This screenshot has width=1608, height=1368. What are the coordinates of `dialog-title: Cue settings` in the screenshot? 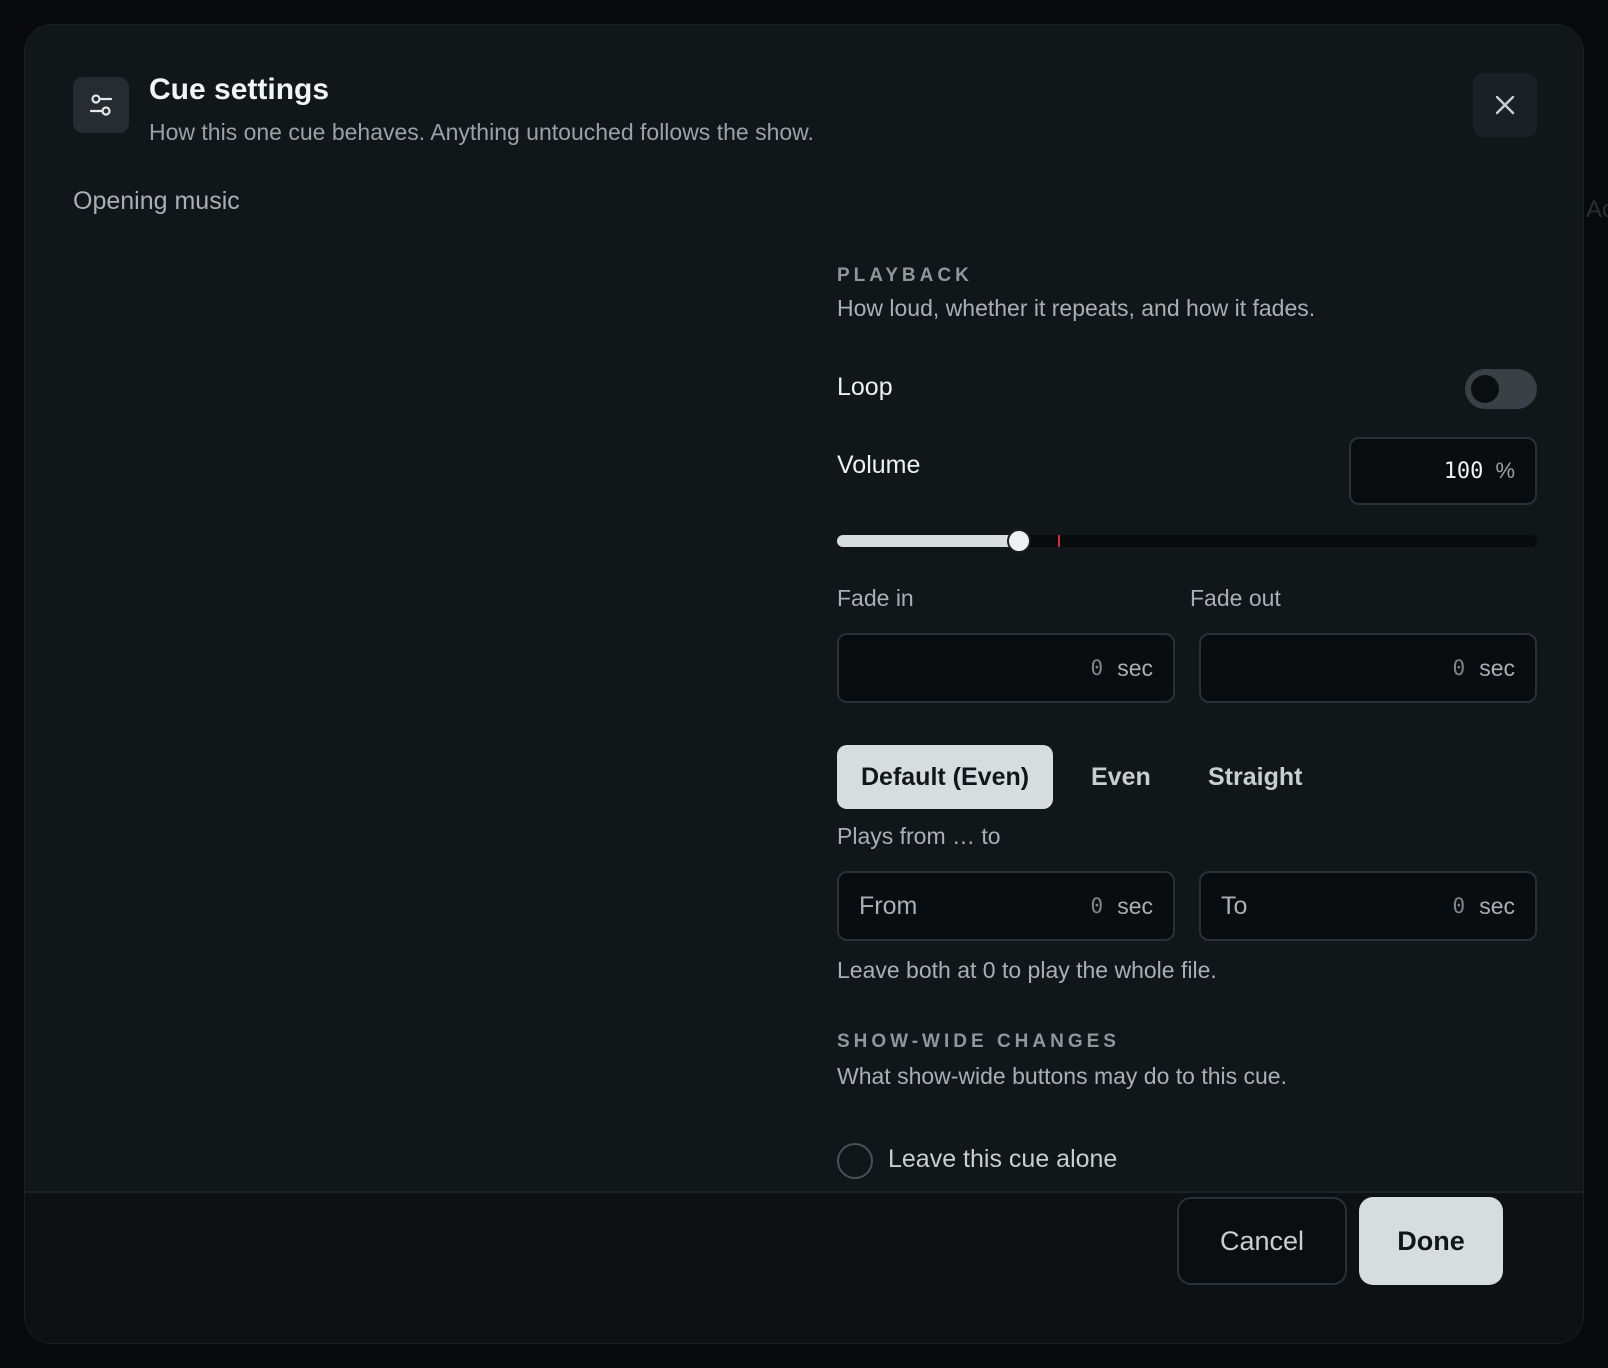 It's located at (239, 89).